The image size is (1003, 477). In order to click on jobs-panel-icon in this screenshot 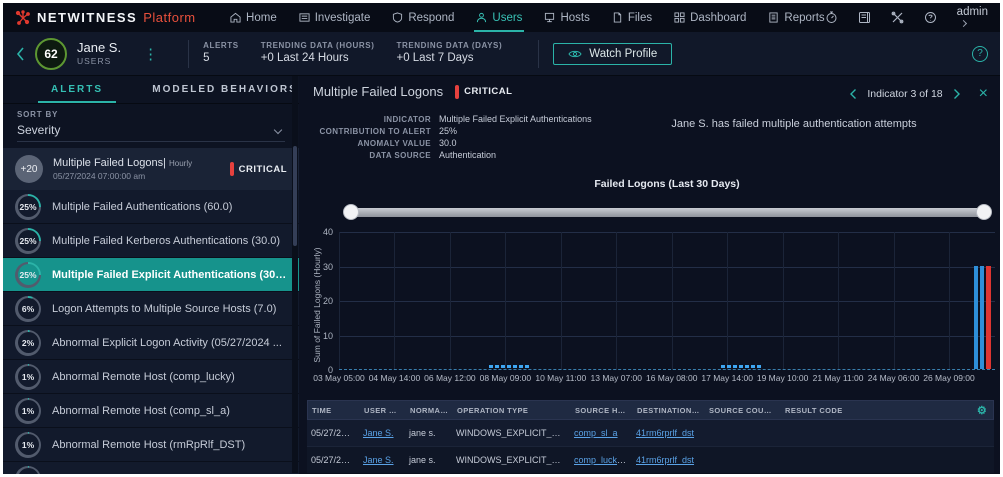, I will do `click(864, 17)`.